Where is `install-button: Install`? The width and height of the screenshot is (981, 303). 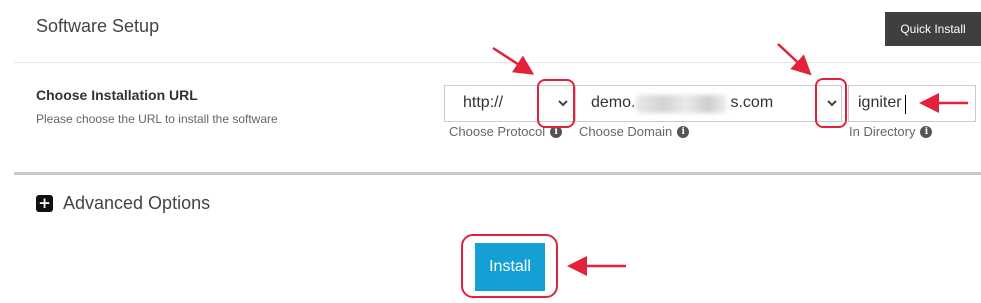
install-button: Install is located at coordinates (510, 267).